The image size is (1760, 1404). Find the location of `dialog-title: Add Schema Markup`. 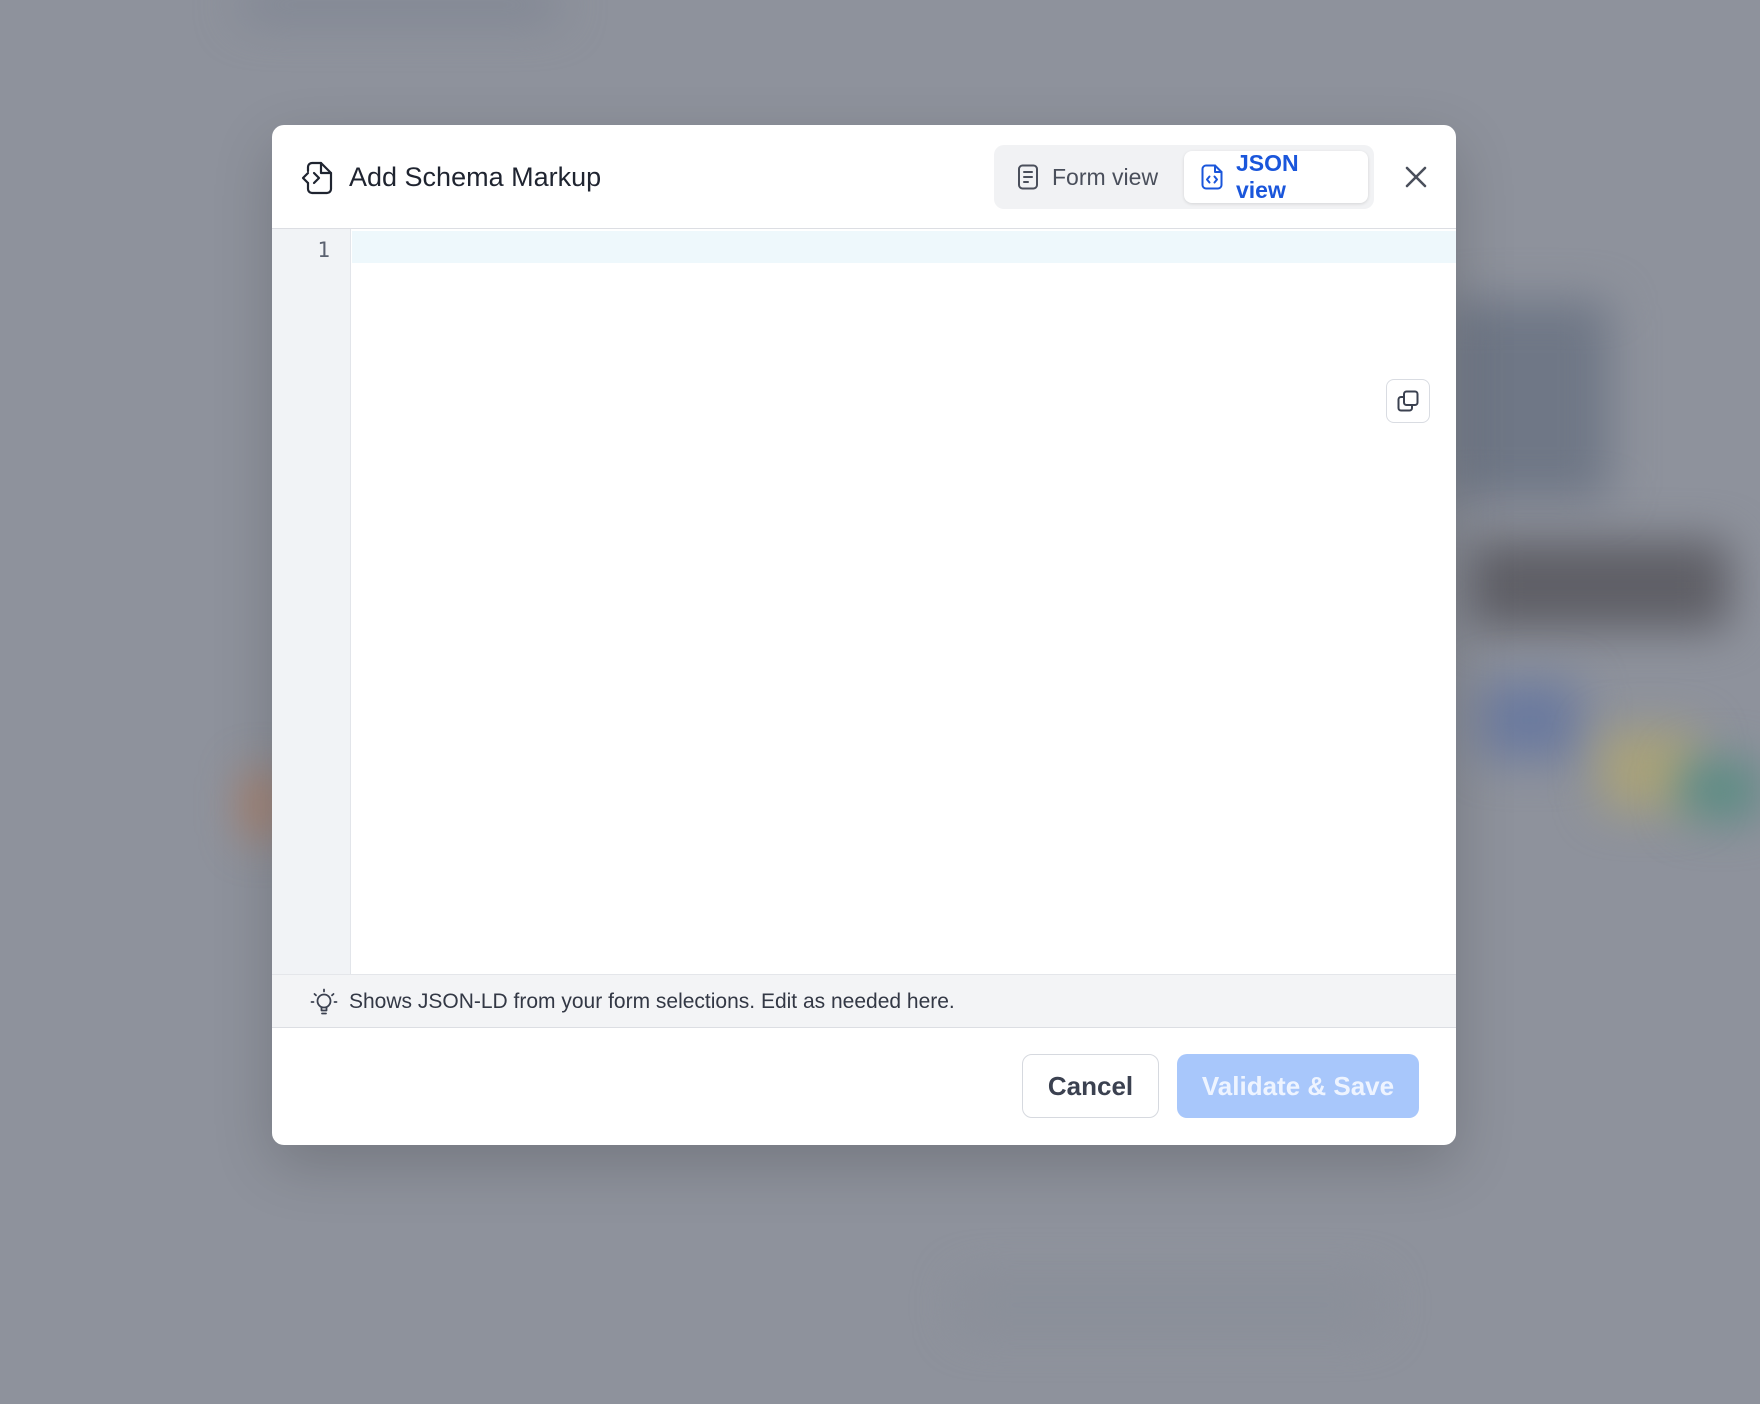

dialog-title: Add Schema Markup is located at coordinates (475, 177).